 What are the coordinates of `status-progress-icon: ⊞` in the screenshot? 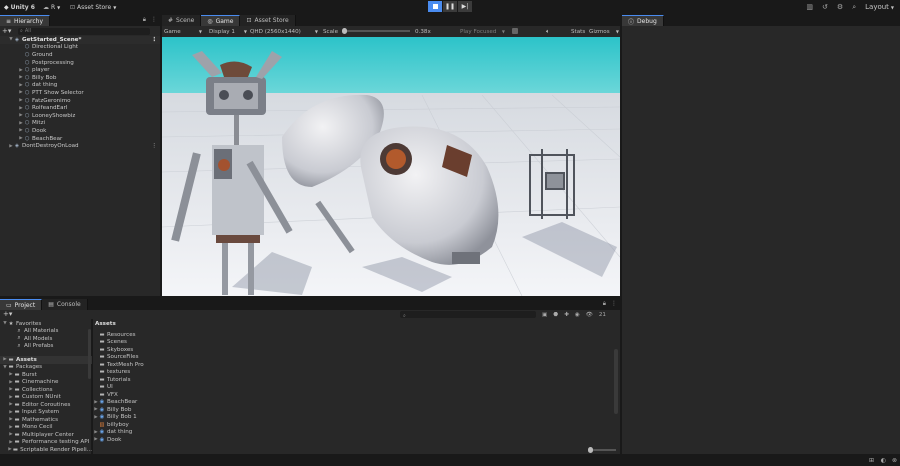 It's located at (871, 460).